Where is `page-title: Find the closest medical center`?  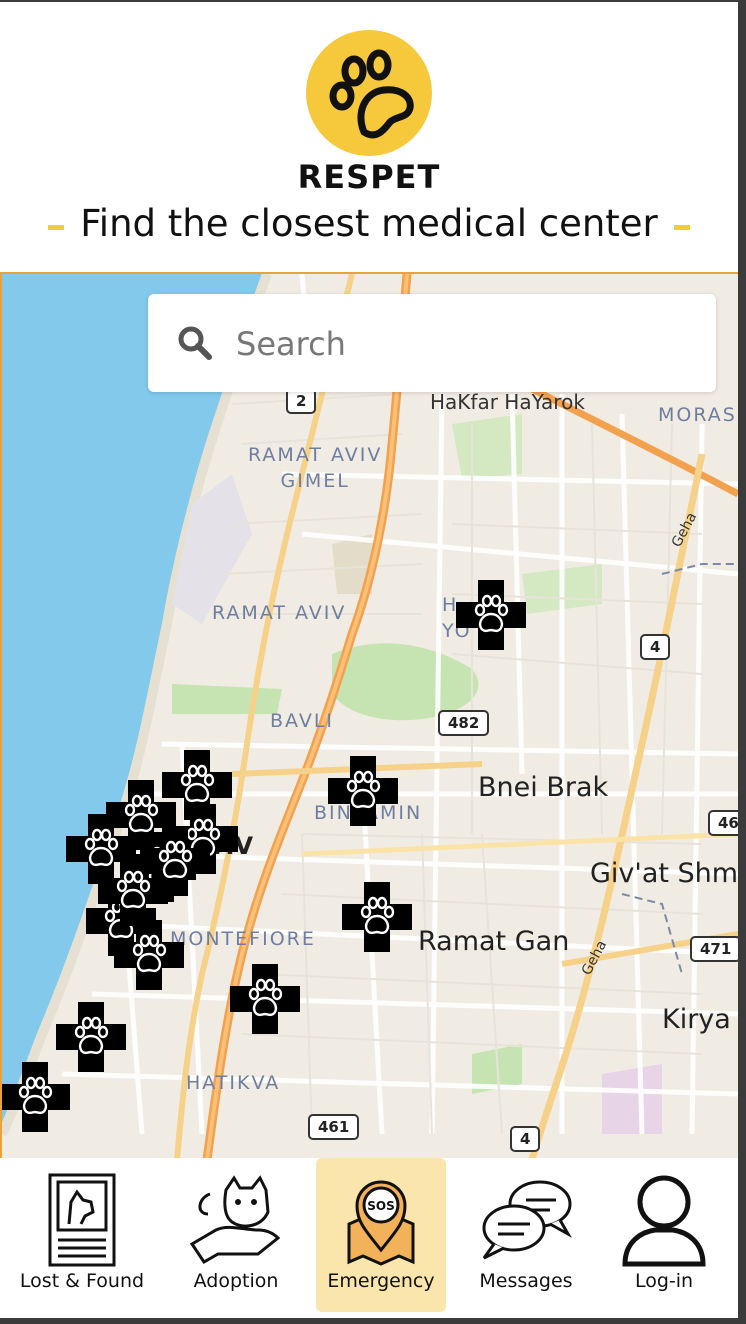 page-title: Find the closest medical center is located at coordinates (369, 223).